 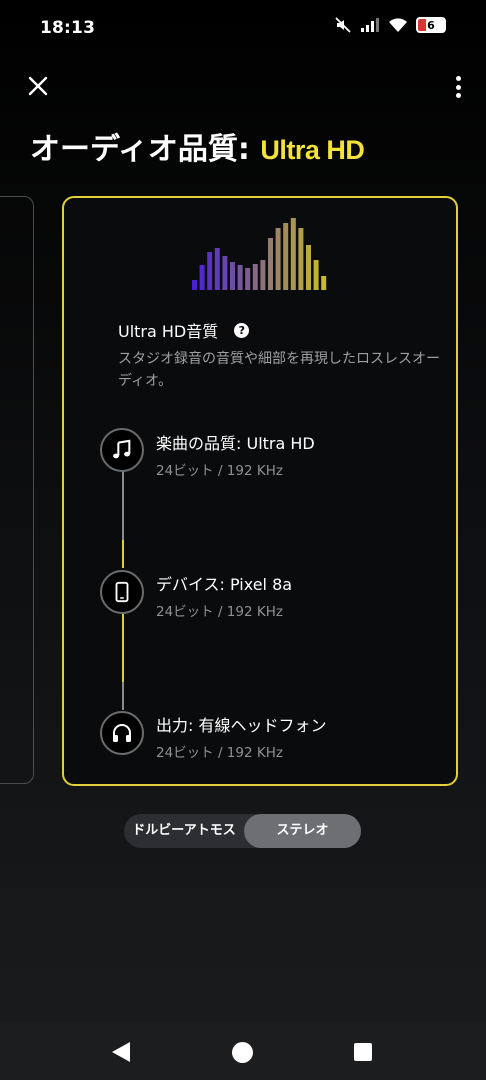 I want to click on chain-label-track: 楽曲の品質: Ultra HD, so click(x=235, y=443).